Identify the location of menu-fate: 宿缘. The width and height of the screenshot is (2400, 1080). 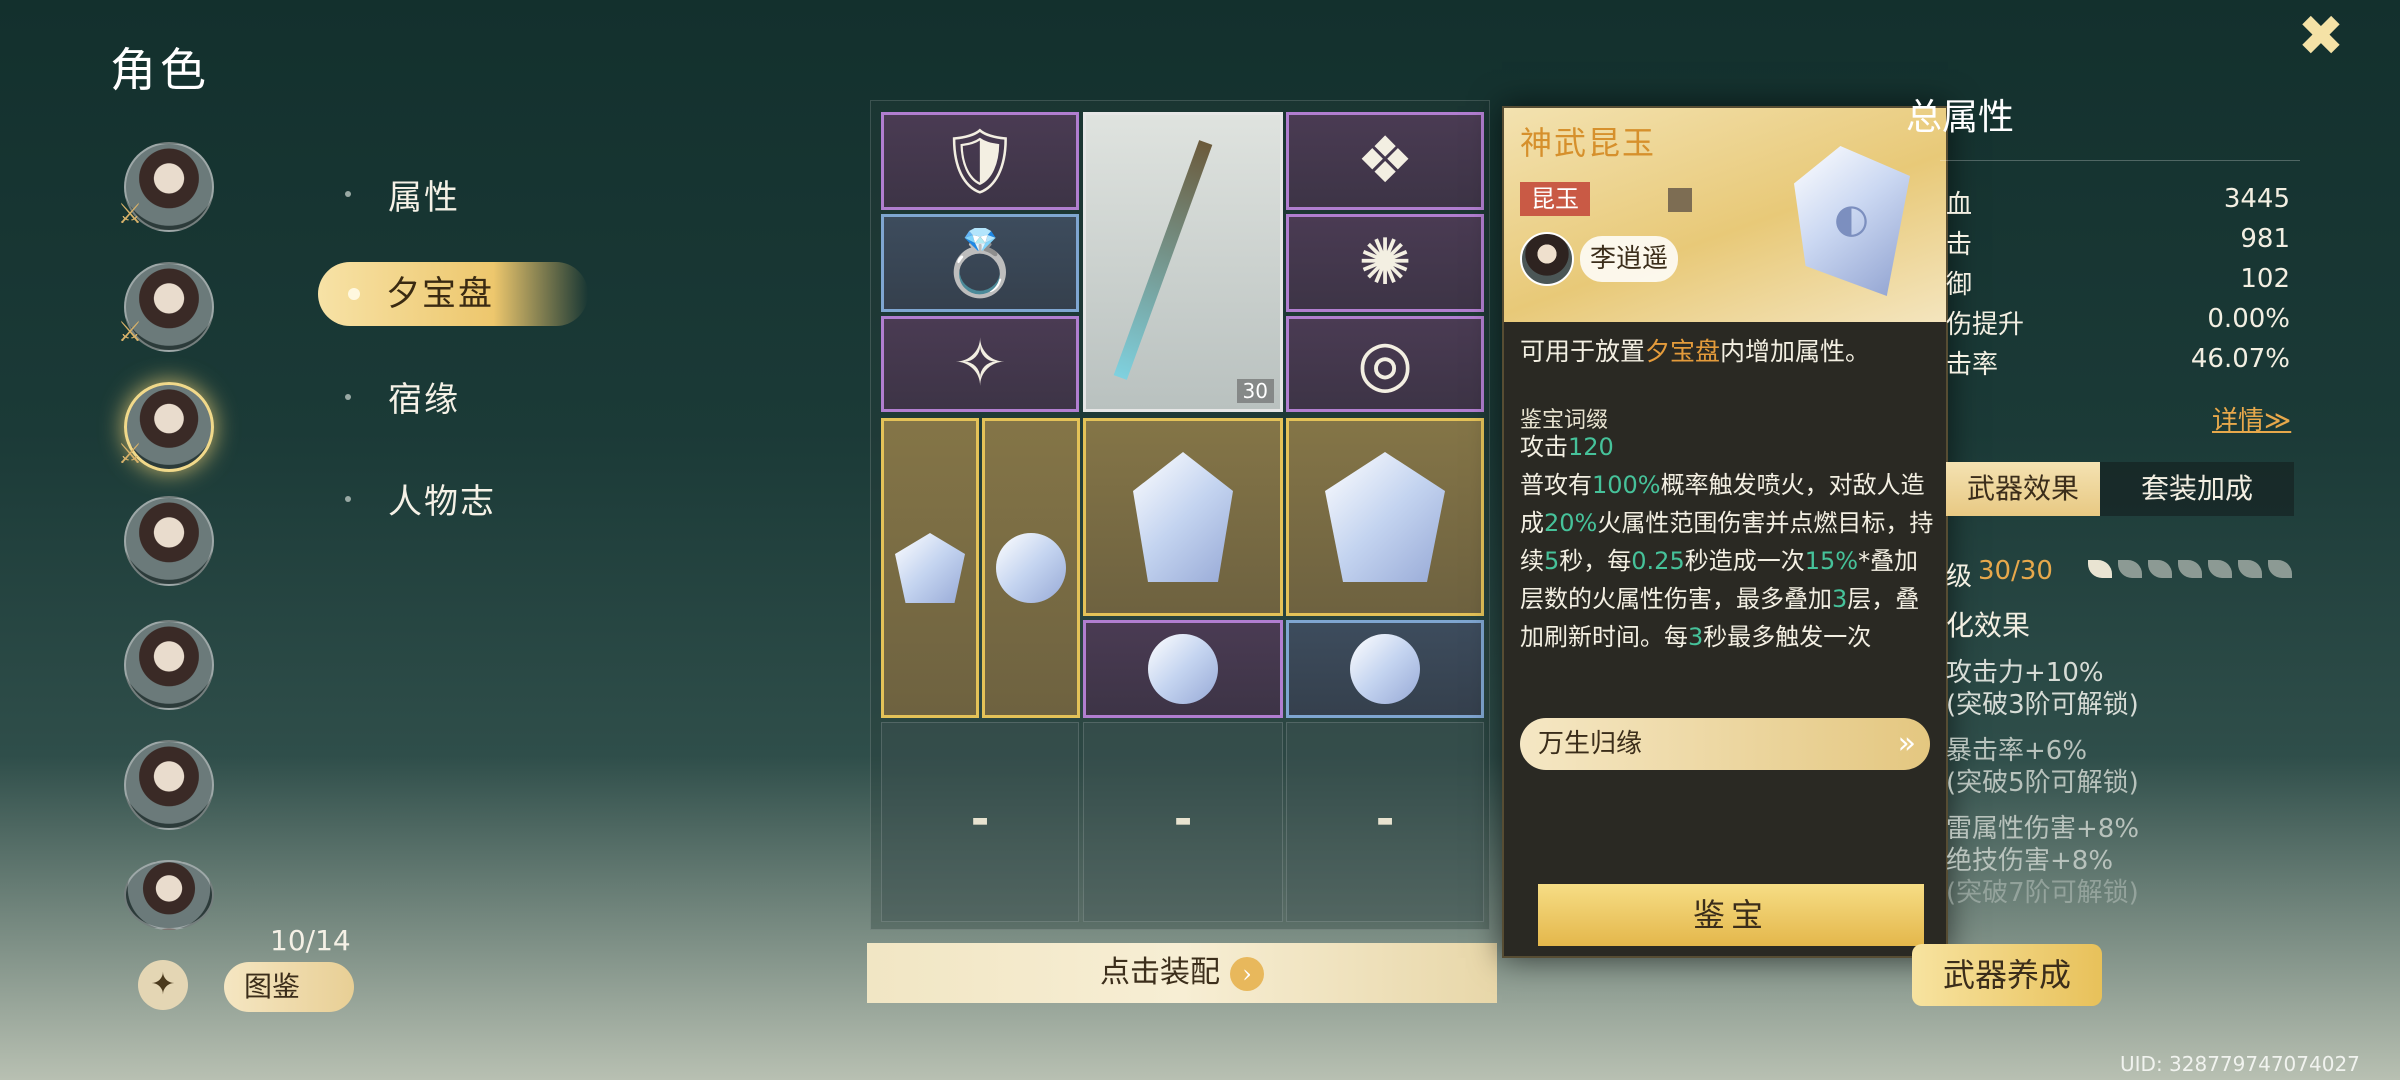
(424, 396).